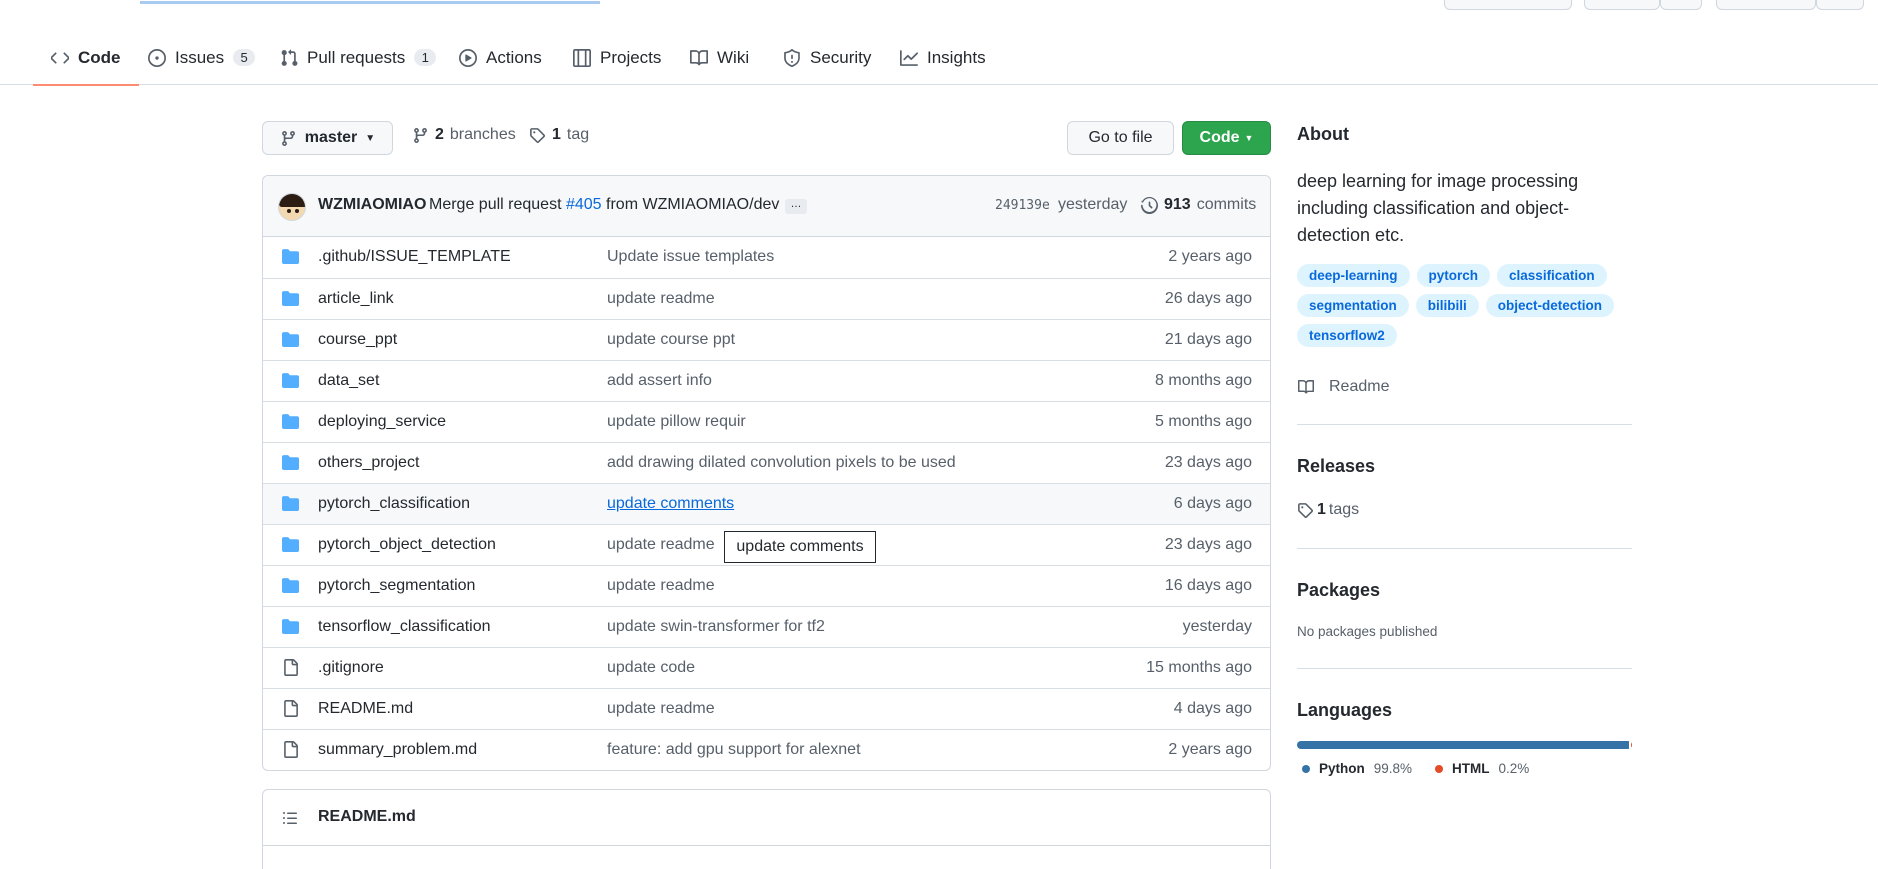  I want to click on pr-count-badge: 1, so click(425, 57).